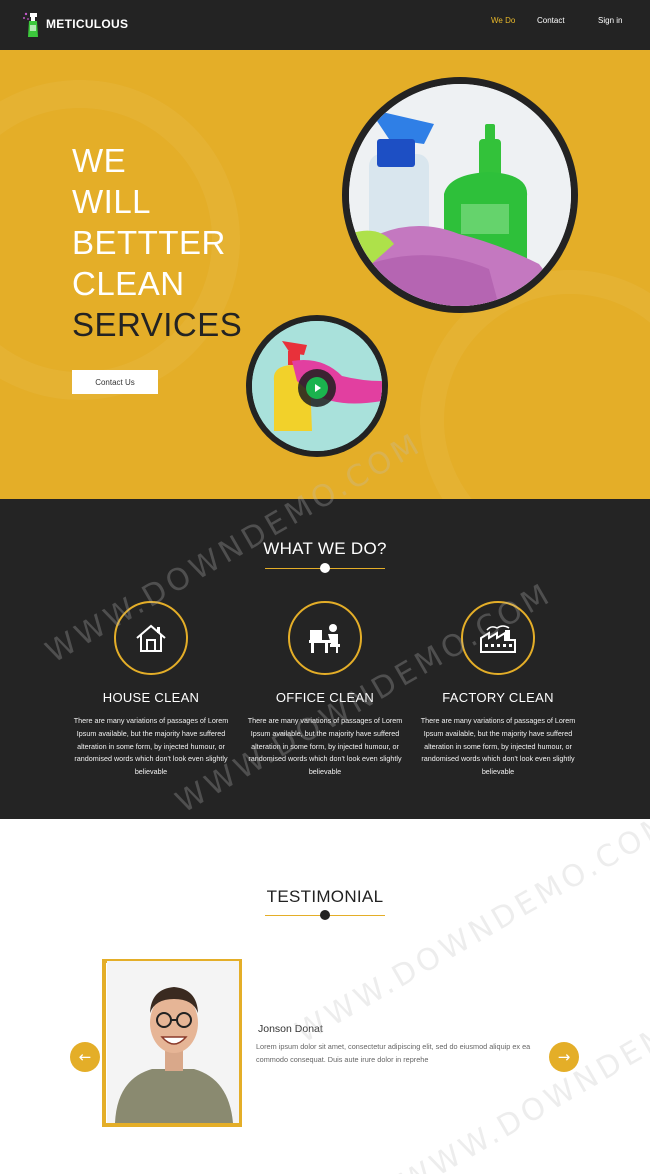  What do you see at coordinates (460, 195) in the screenshot?
I see `hero-cleaning-products-image` at bounding box center [460, 195].